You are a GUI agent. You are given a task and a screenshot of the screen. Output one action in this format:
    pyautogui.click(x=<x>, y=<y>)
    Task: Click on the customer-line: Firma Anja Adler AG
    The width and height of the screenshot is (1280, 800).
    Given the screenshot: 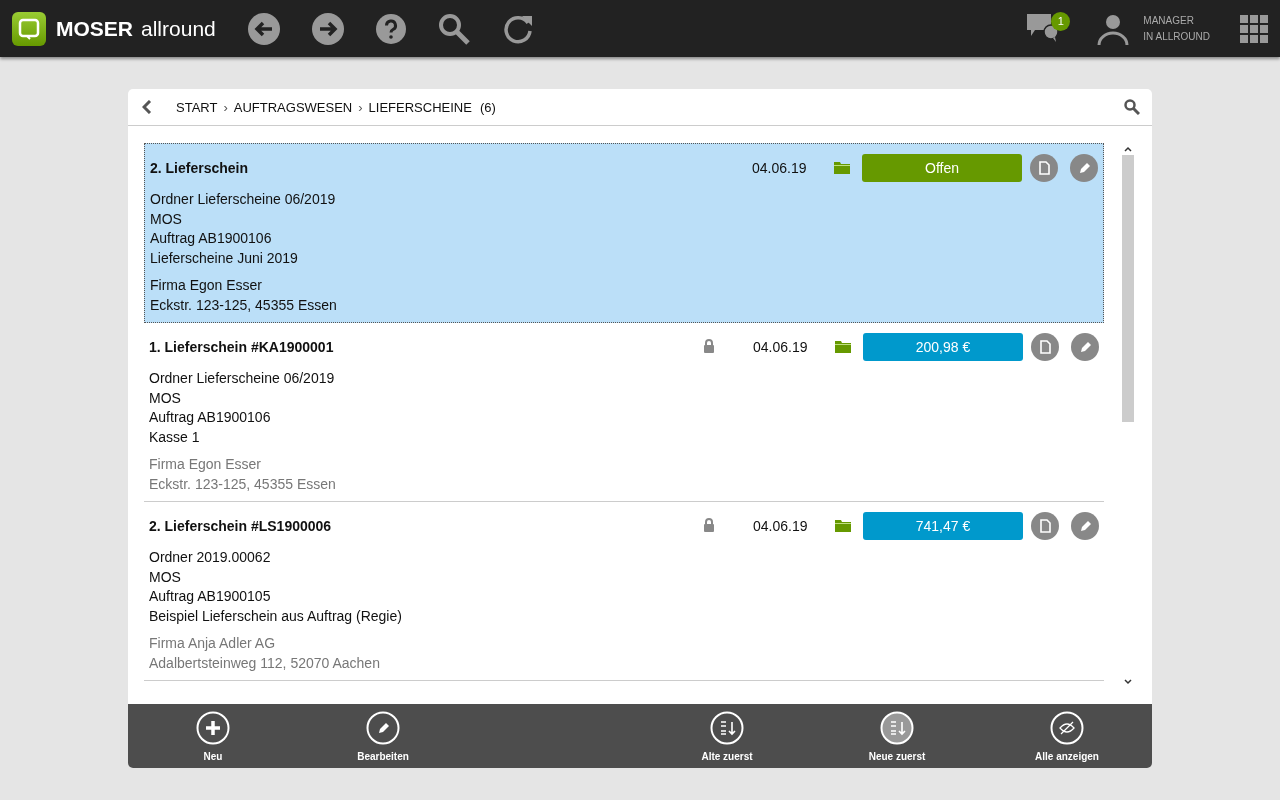 What is the action you would take?
    pyautogui.click(x=213, y=643)
    